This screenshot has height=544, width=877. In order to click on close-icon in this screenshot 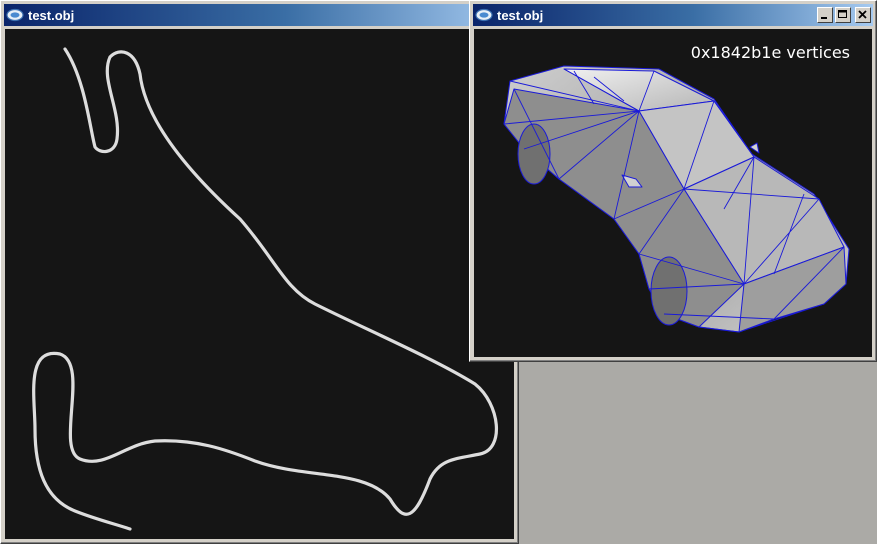, I will do `click(862, 14)`.